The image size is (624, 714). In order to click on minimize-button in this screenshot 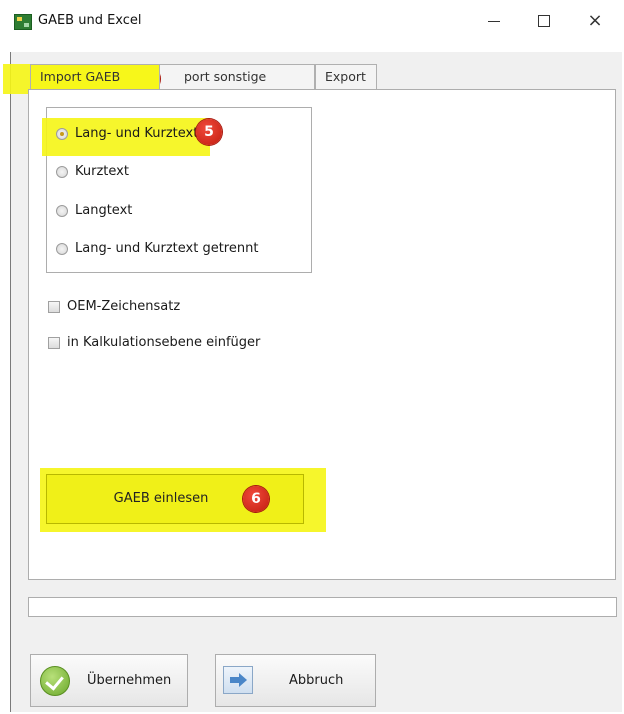, I will do `click(496, 21)`.